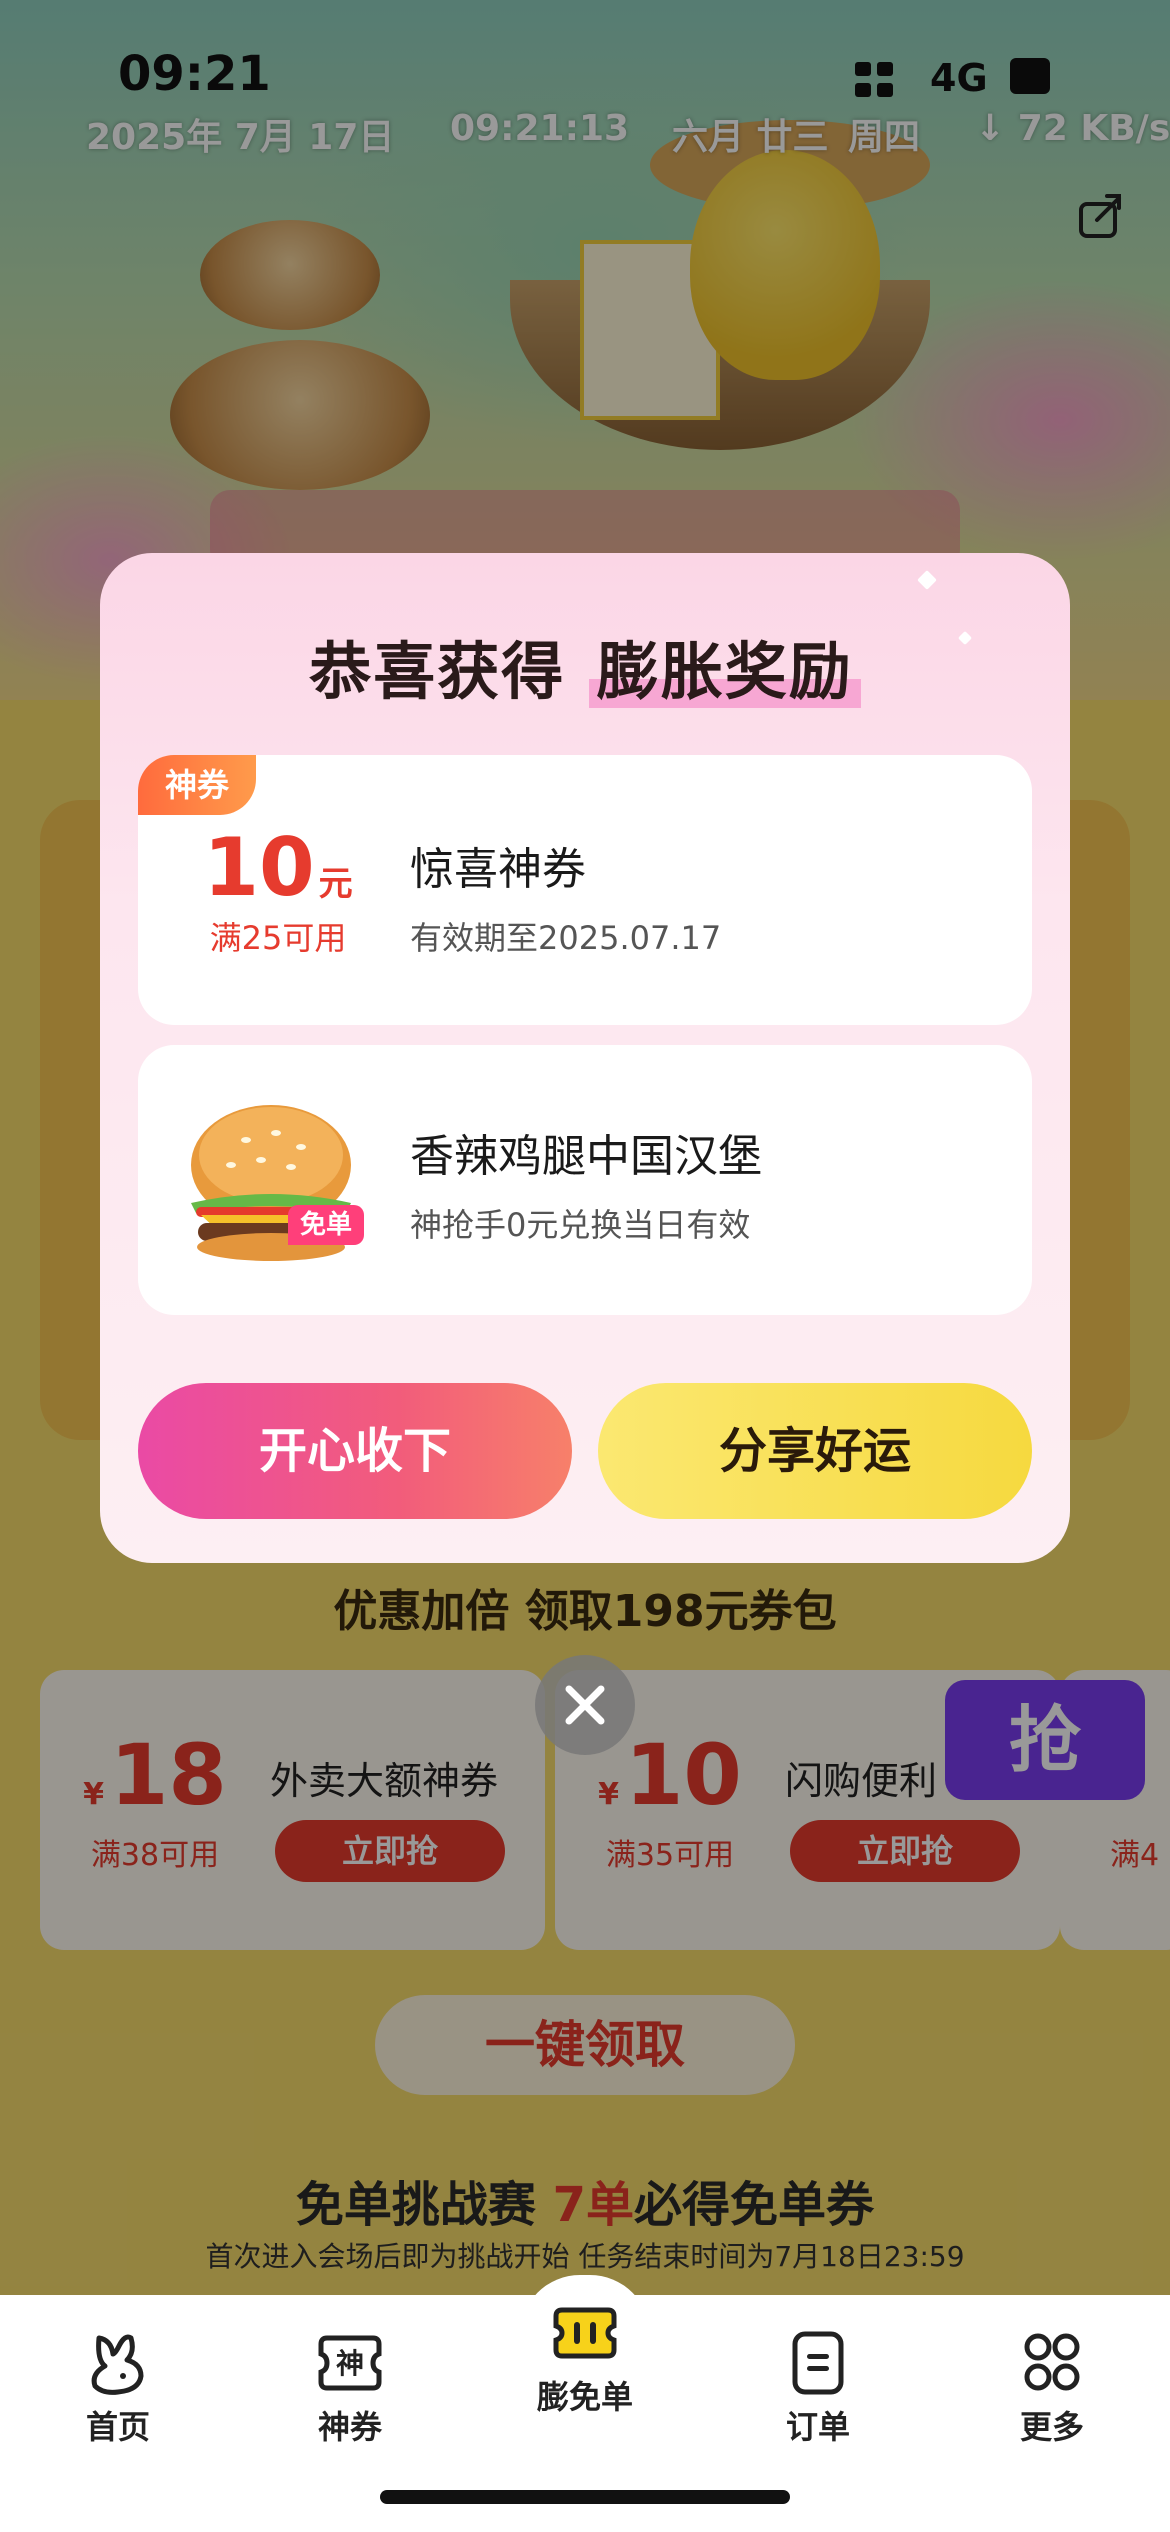 The image size is (1170, 2532). What do you see at coordinates (584, 2397) in the screenshot?
I see `tab-label: 膨免单` at bounding box center [584, 2397].